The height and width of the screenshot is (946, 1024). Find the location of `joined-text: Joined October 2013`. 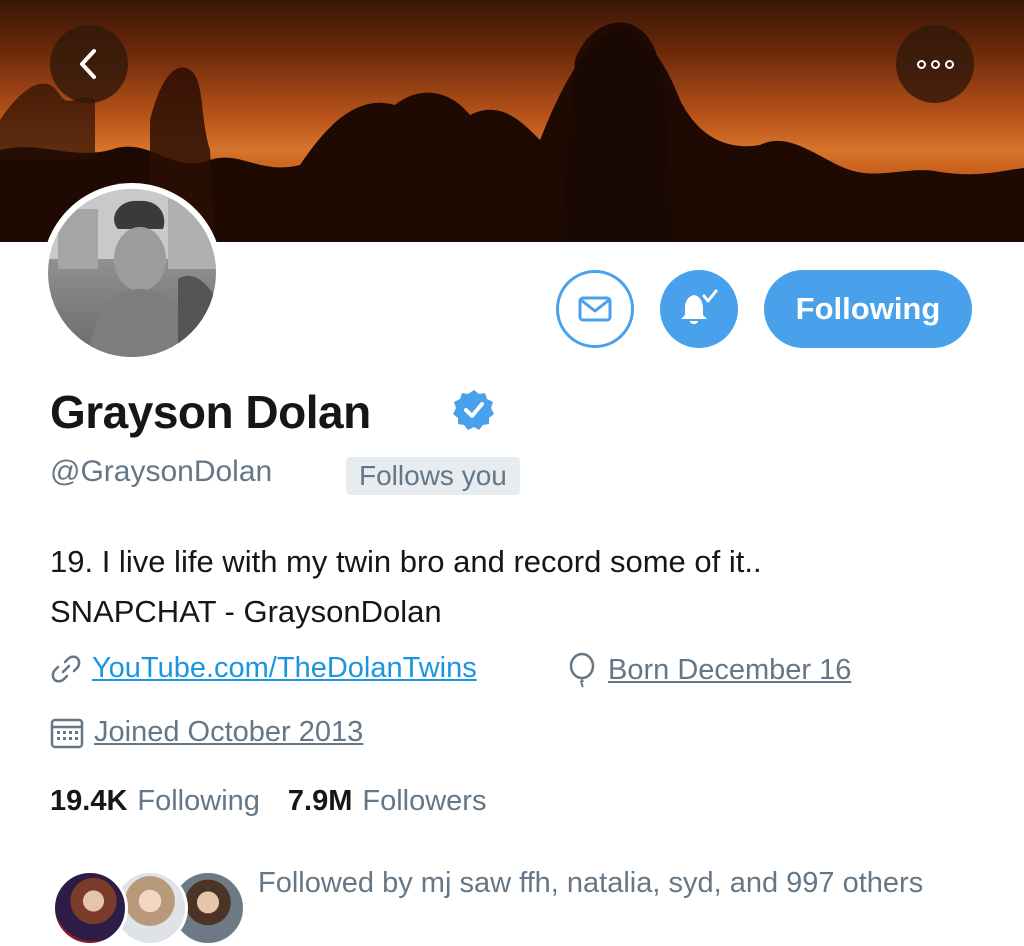

joined-text: Joined October 2013 is located at coordinates (229, 732).